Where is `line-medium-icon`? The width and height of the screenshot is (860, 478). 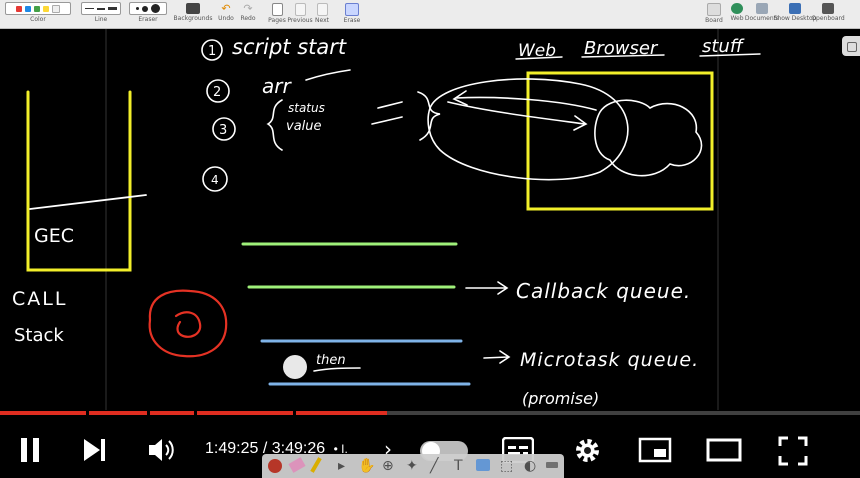 line-medium-icon is located at coordinates (101, 8).